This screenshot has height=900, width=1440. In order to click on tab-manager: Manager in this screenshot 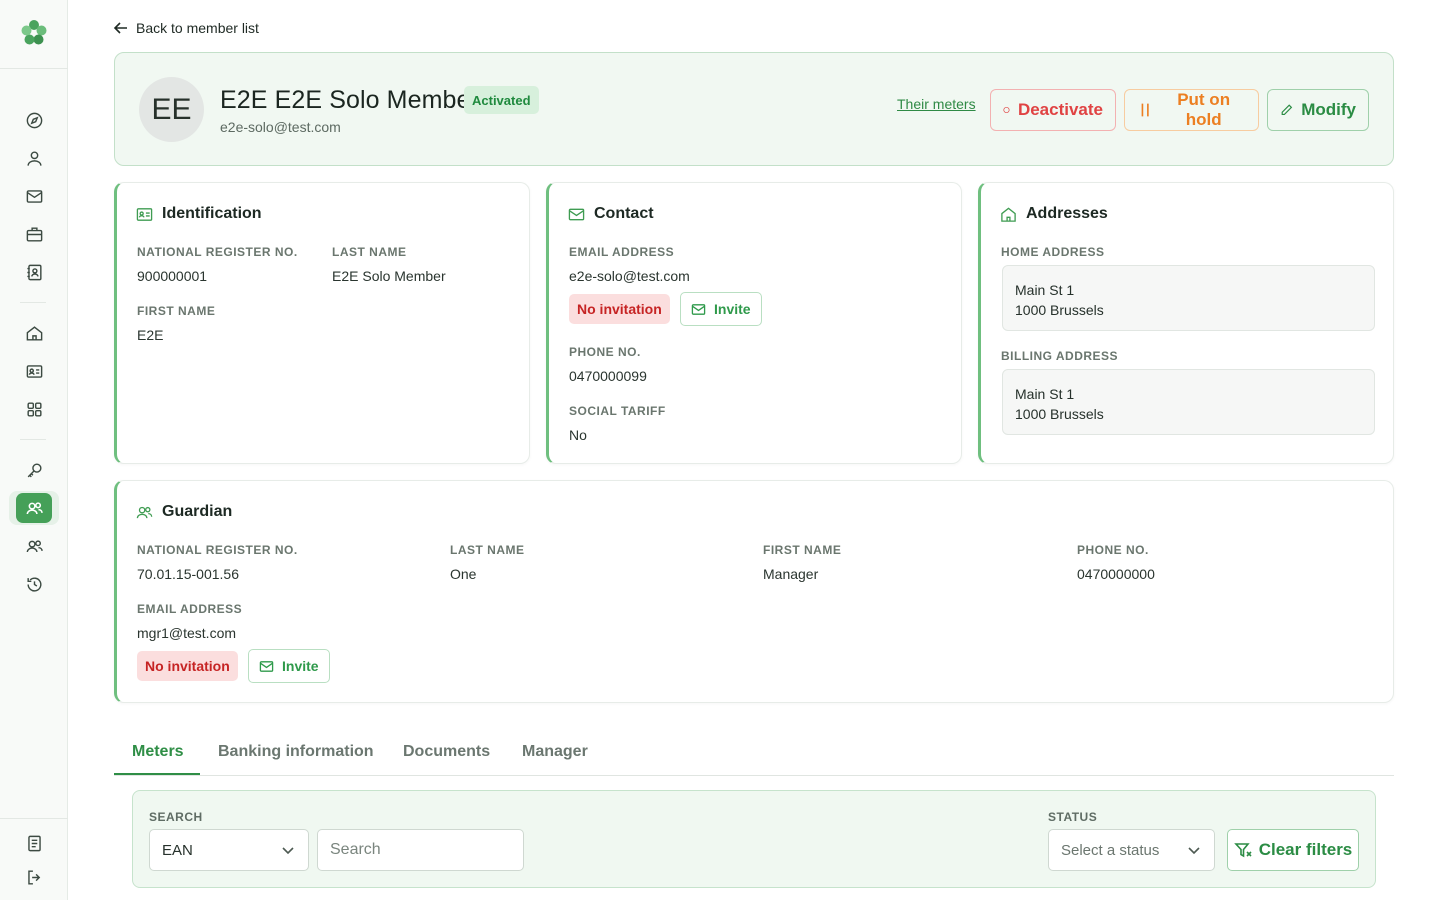, I will do `click(555, 751)`.